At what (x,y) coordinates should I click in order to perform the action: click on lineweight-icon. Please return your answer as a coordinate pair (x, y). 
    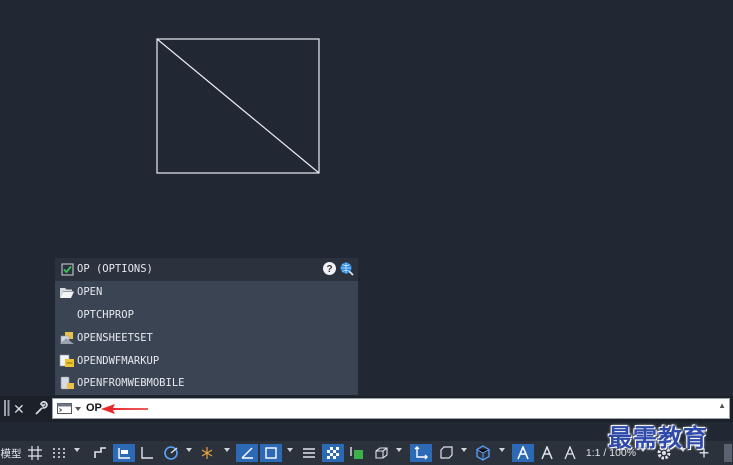
    Looking at the image, I should click on (309, 453).